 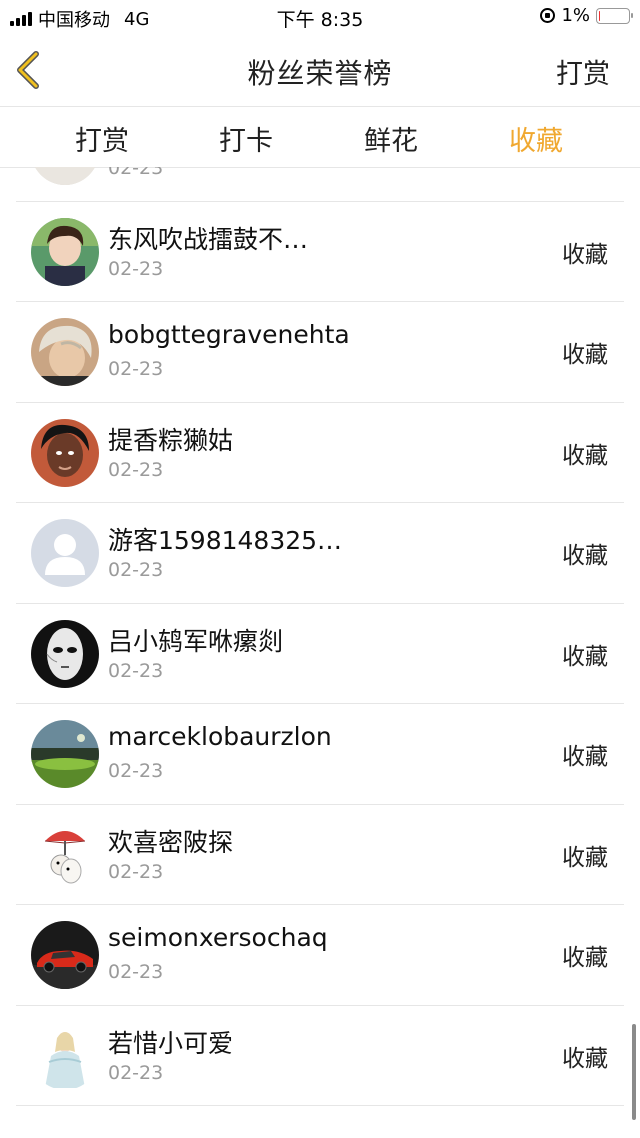 I want to click on status-right: 1%, so click(x=586, y=15).